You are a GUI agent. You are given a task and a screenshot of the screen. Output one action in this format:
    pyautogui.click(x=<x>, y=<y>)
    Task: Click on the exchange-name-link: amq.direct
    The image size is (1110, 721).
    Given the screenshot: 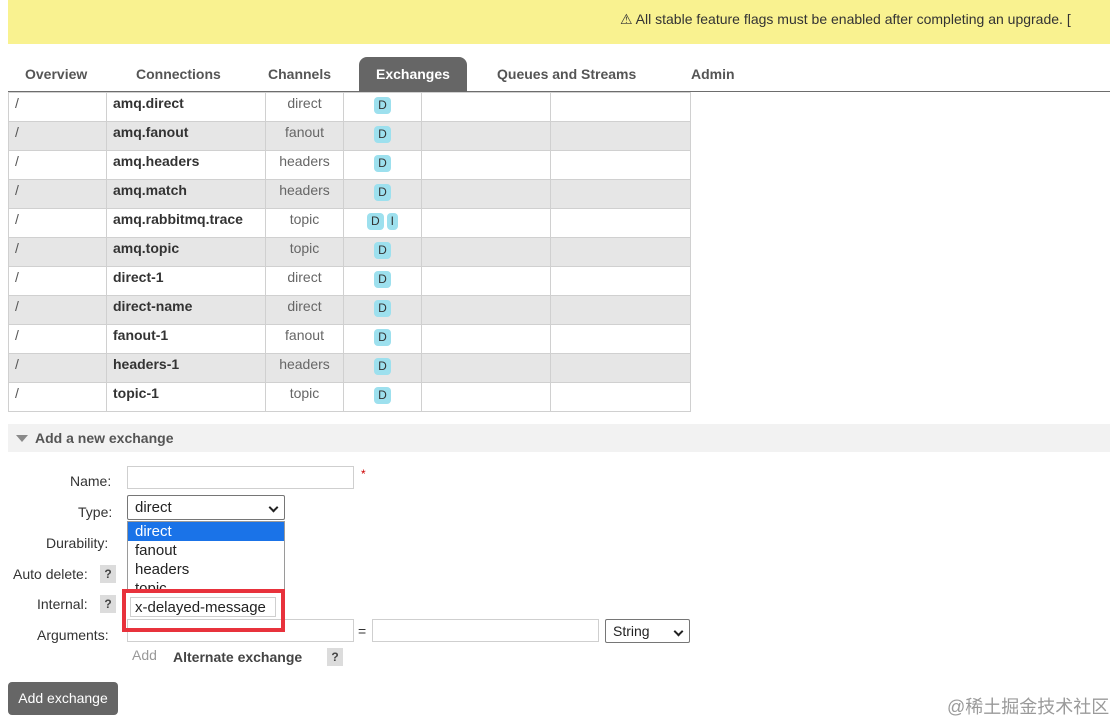 What is the action you would take?
    pyautogui.click(x=186, y=107)
    